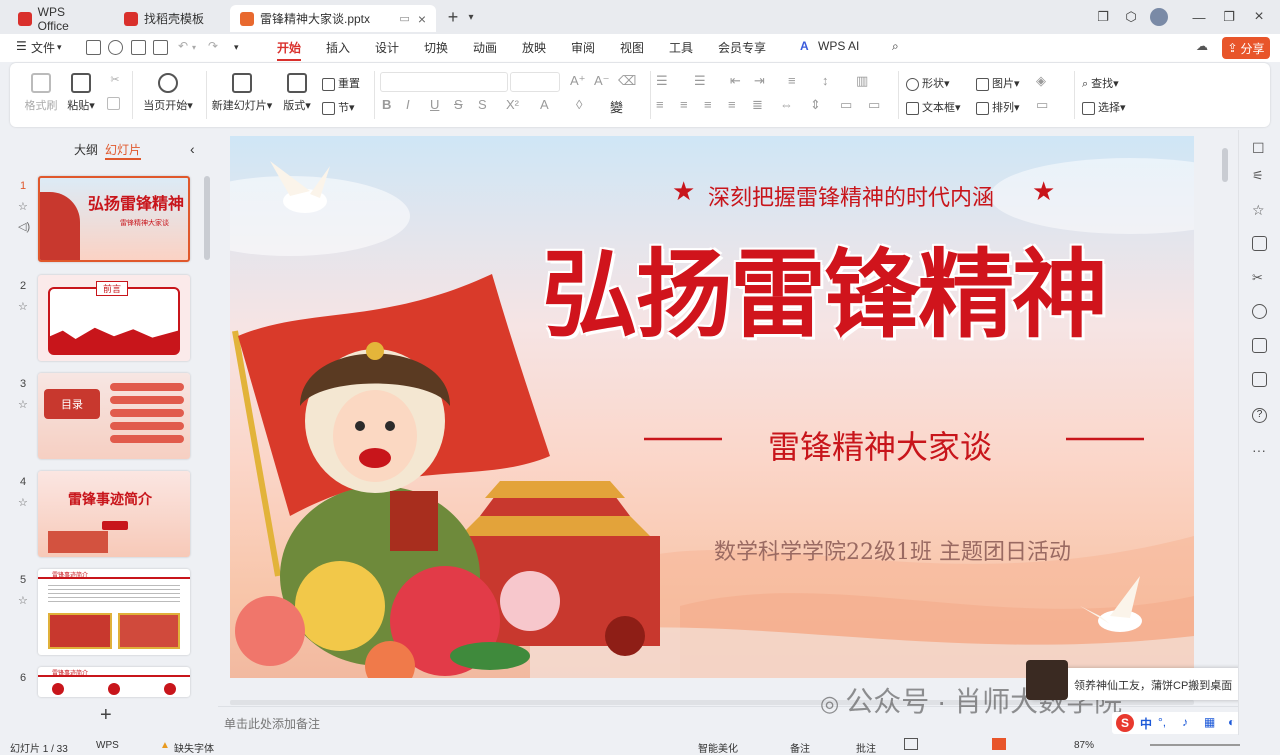 Image resolution: width=1280 pixels, height=755 pixels. What do you see at coordinates (242, 93) in the screenshot?
I see `new-slide-button: 新建幻灯片▾` at bounding box center [242, 93].